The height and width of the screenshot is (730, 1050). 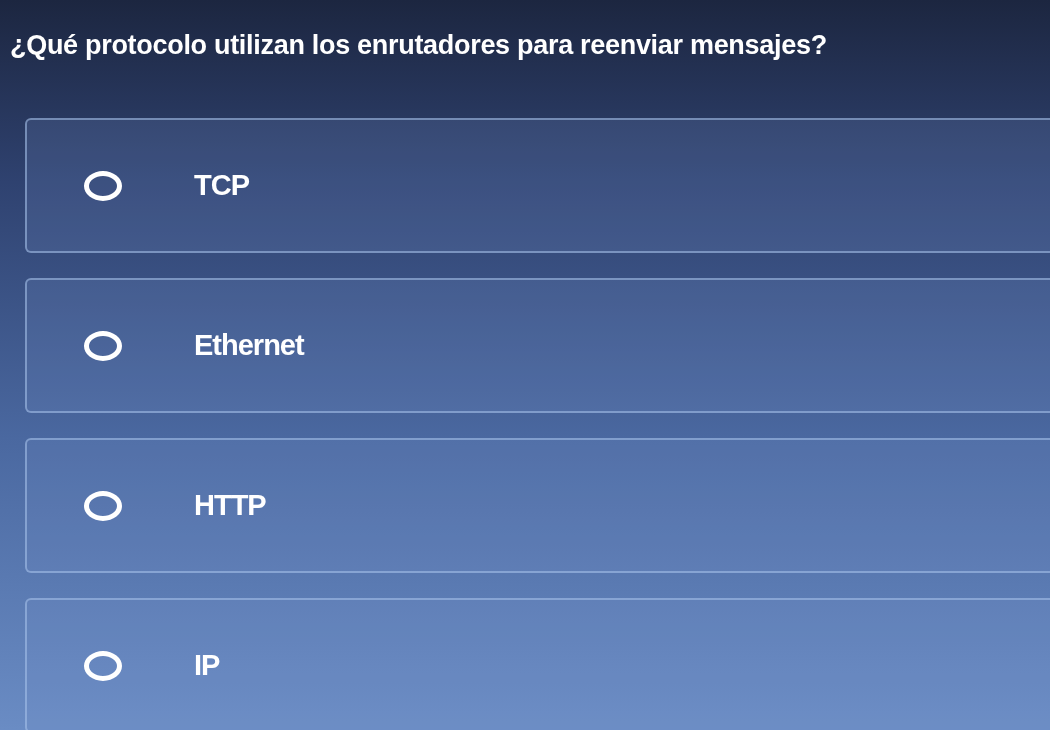 I want to click on option-label: Ethernet, so click(x=249, y=345).